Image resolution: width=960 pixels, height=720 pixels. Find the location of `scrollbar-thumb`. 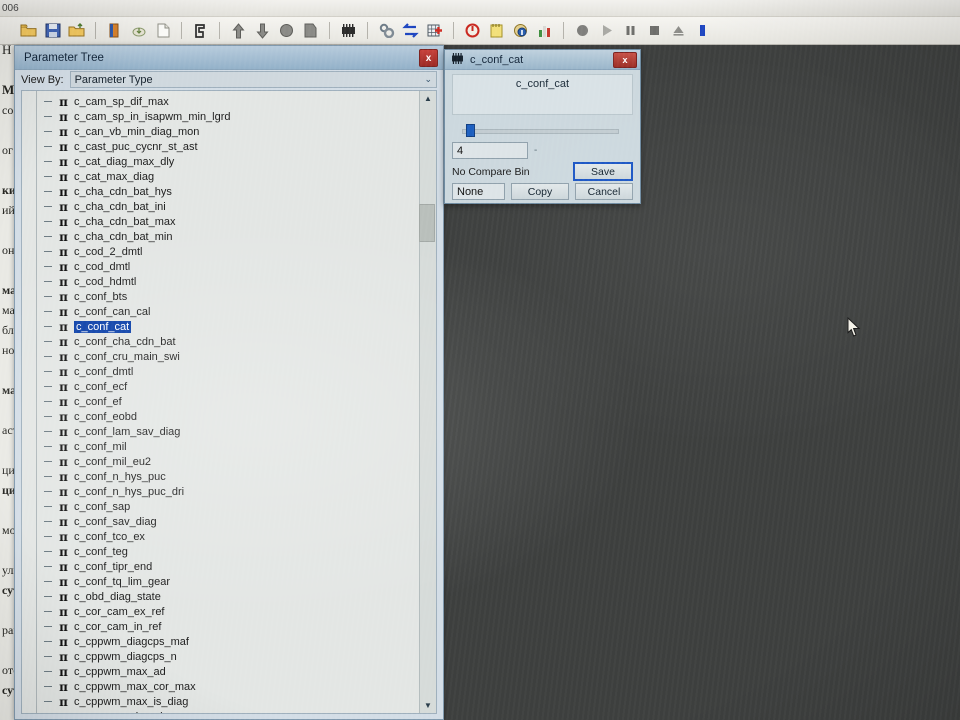

scrollbar-thumb is located at coordinates (427, 223).